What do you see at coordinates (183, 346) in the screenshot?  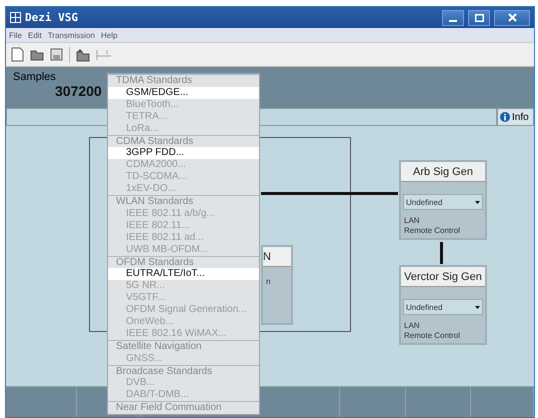 I see `menu-section-header: Satellite Navigation` at bounding box center [183, 346].